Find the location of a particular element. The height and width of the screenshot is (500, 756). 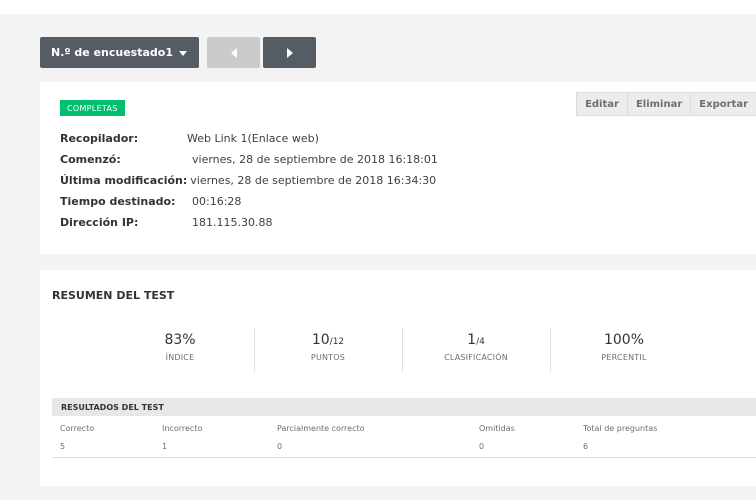

results-header: RESULTADOS DEL TEST is located at coordinates (404, 407).